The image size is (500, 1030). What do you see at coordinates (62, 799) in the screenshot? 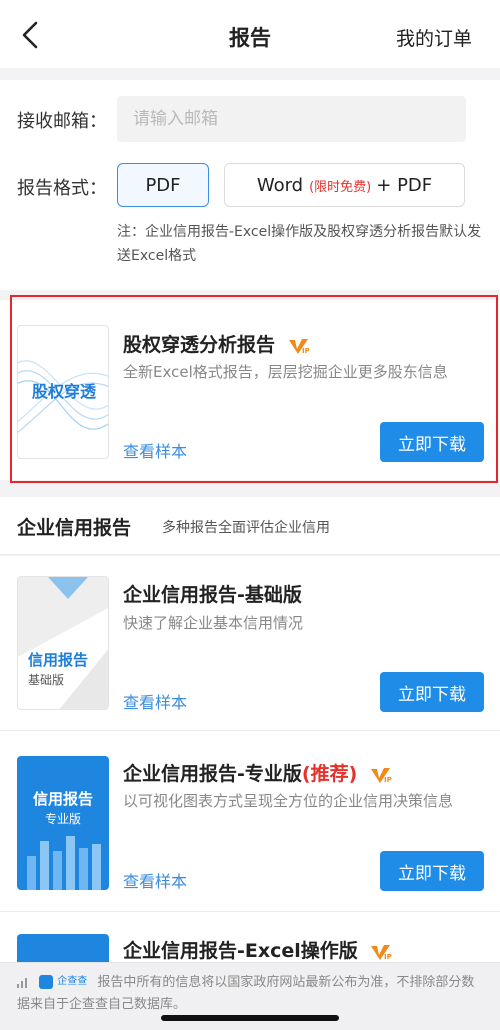
I see `pro-thumb-title: 信用报告` at bounding box center [62, 799].